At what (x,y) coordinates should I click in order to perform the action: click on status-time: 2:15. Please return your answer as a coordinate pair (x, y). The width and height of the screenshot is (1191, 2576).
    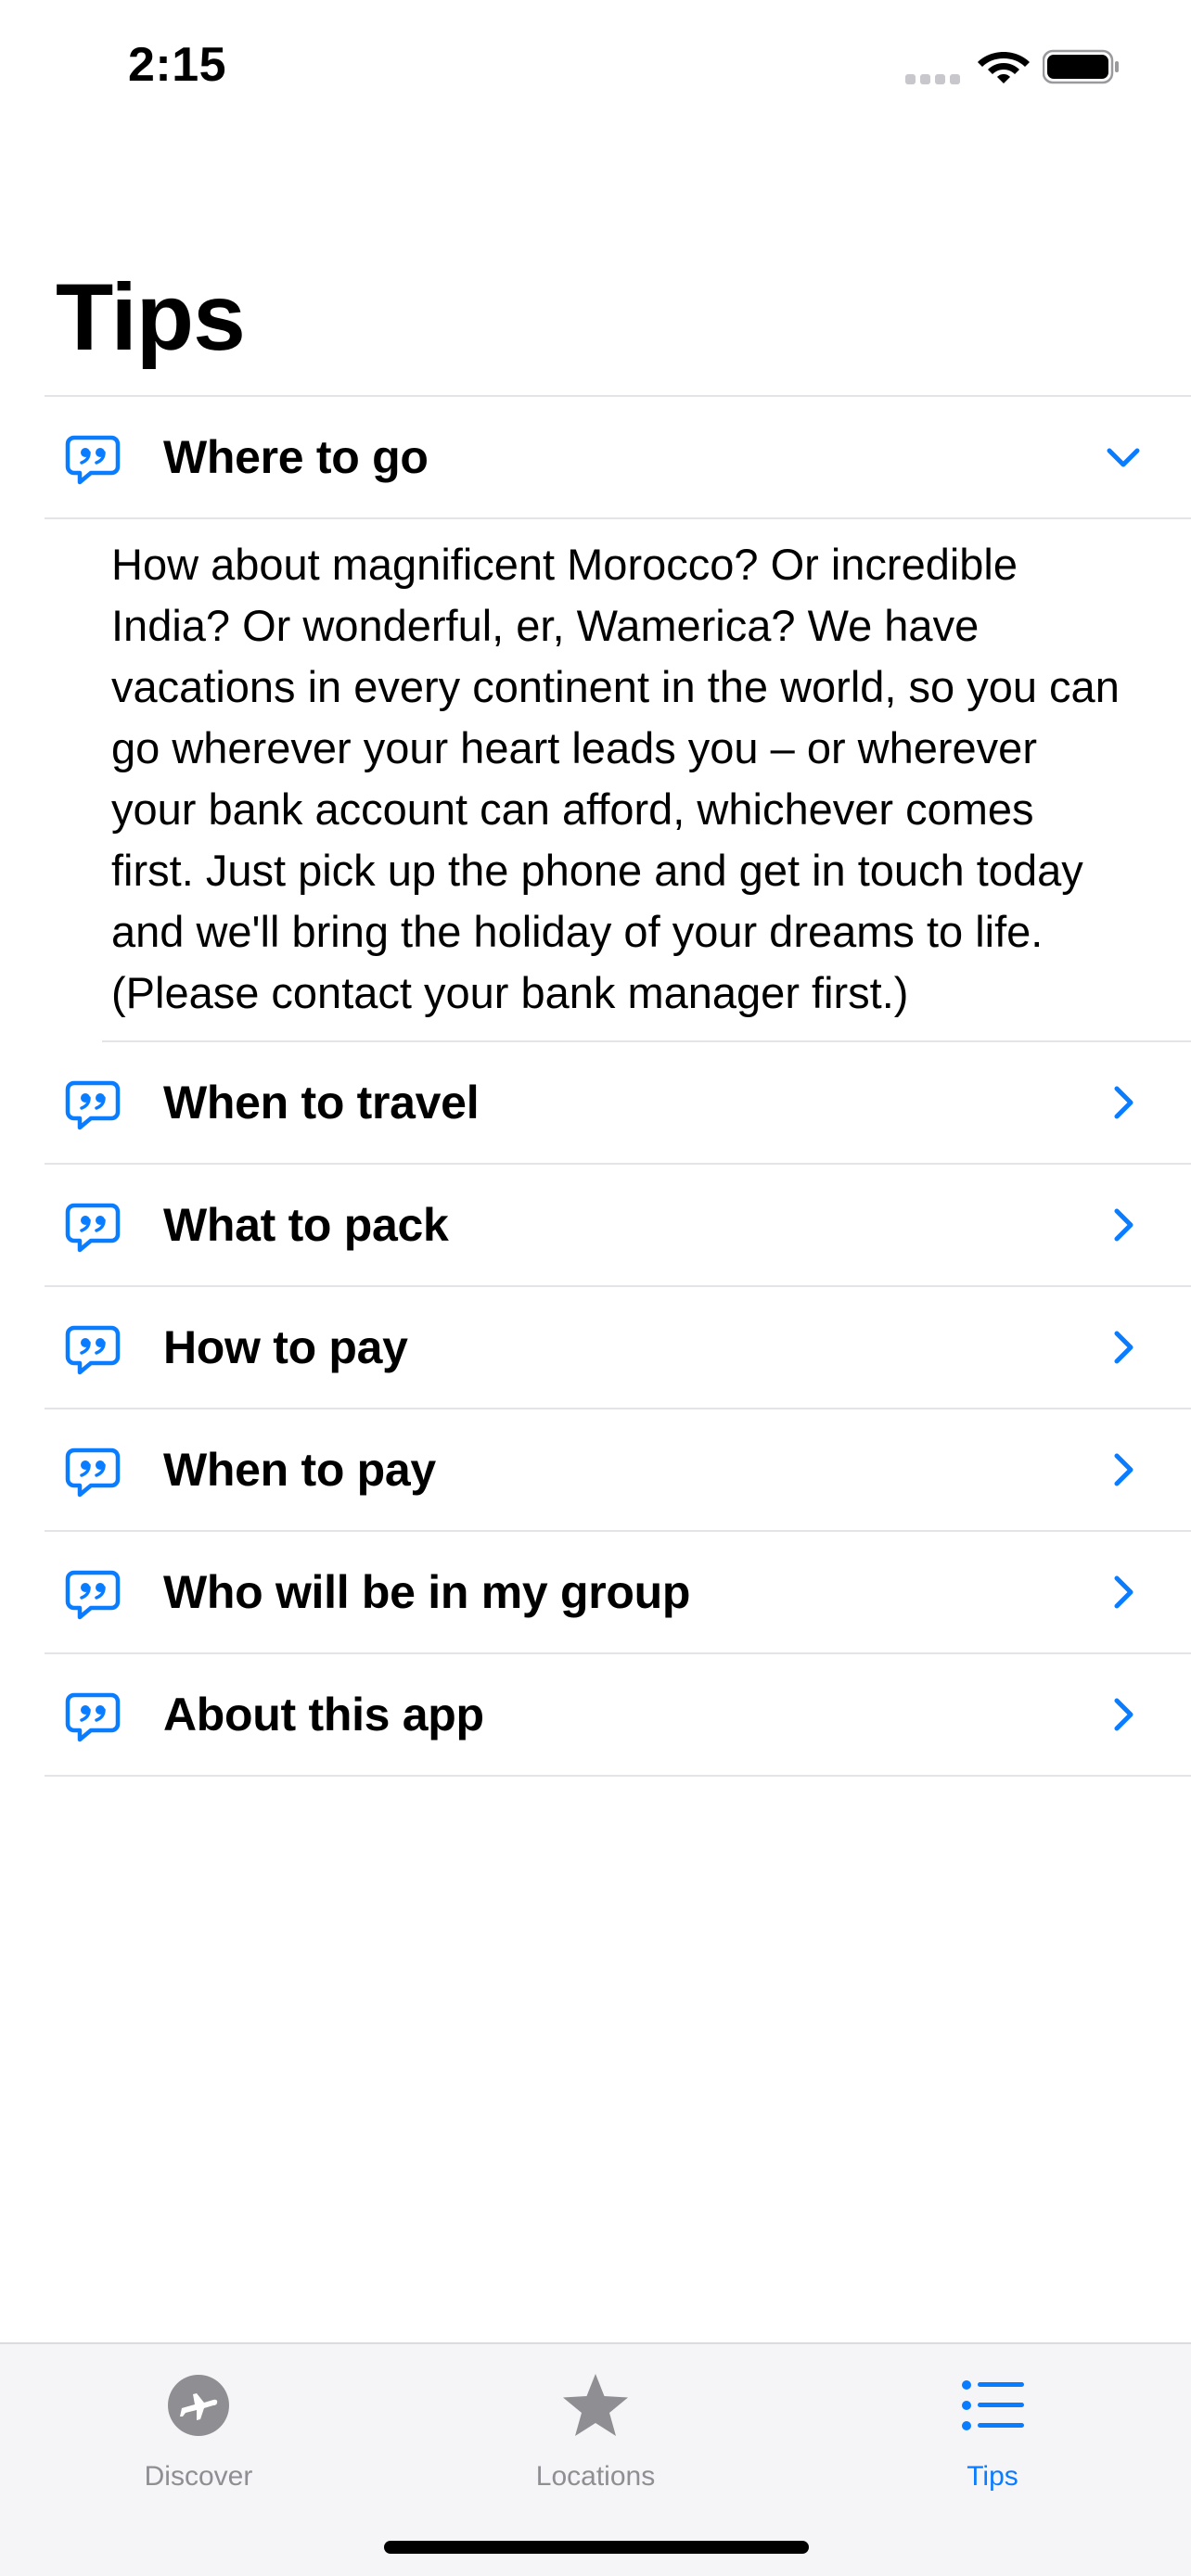
    Looking at the image, I should click on (177, 65).